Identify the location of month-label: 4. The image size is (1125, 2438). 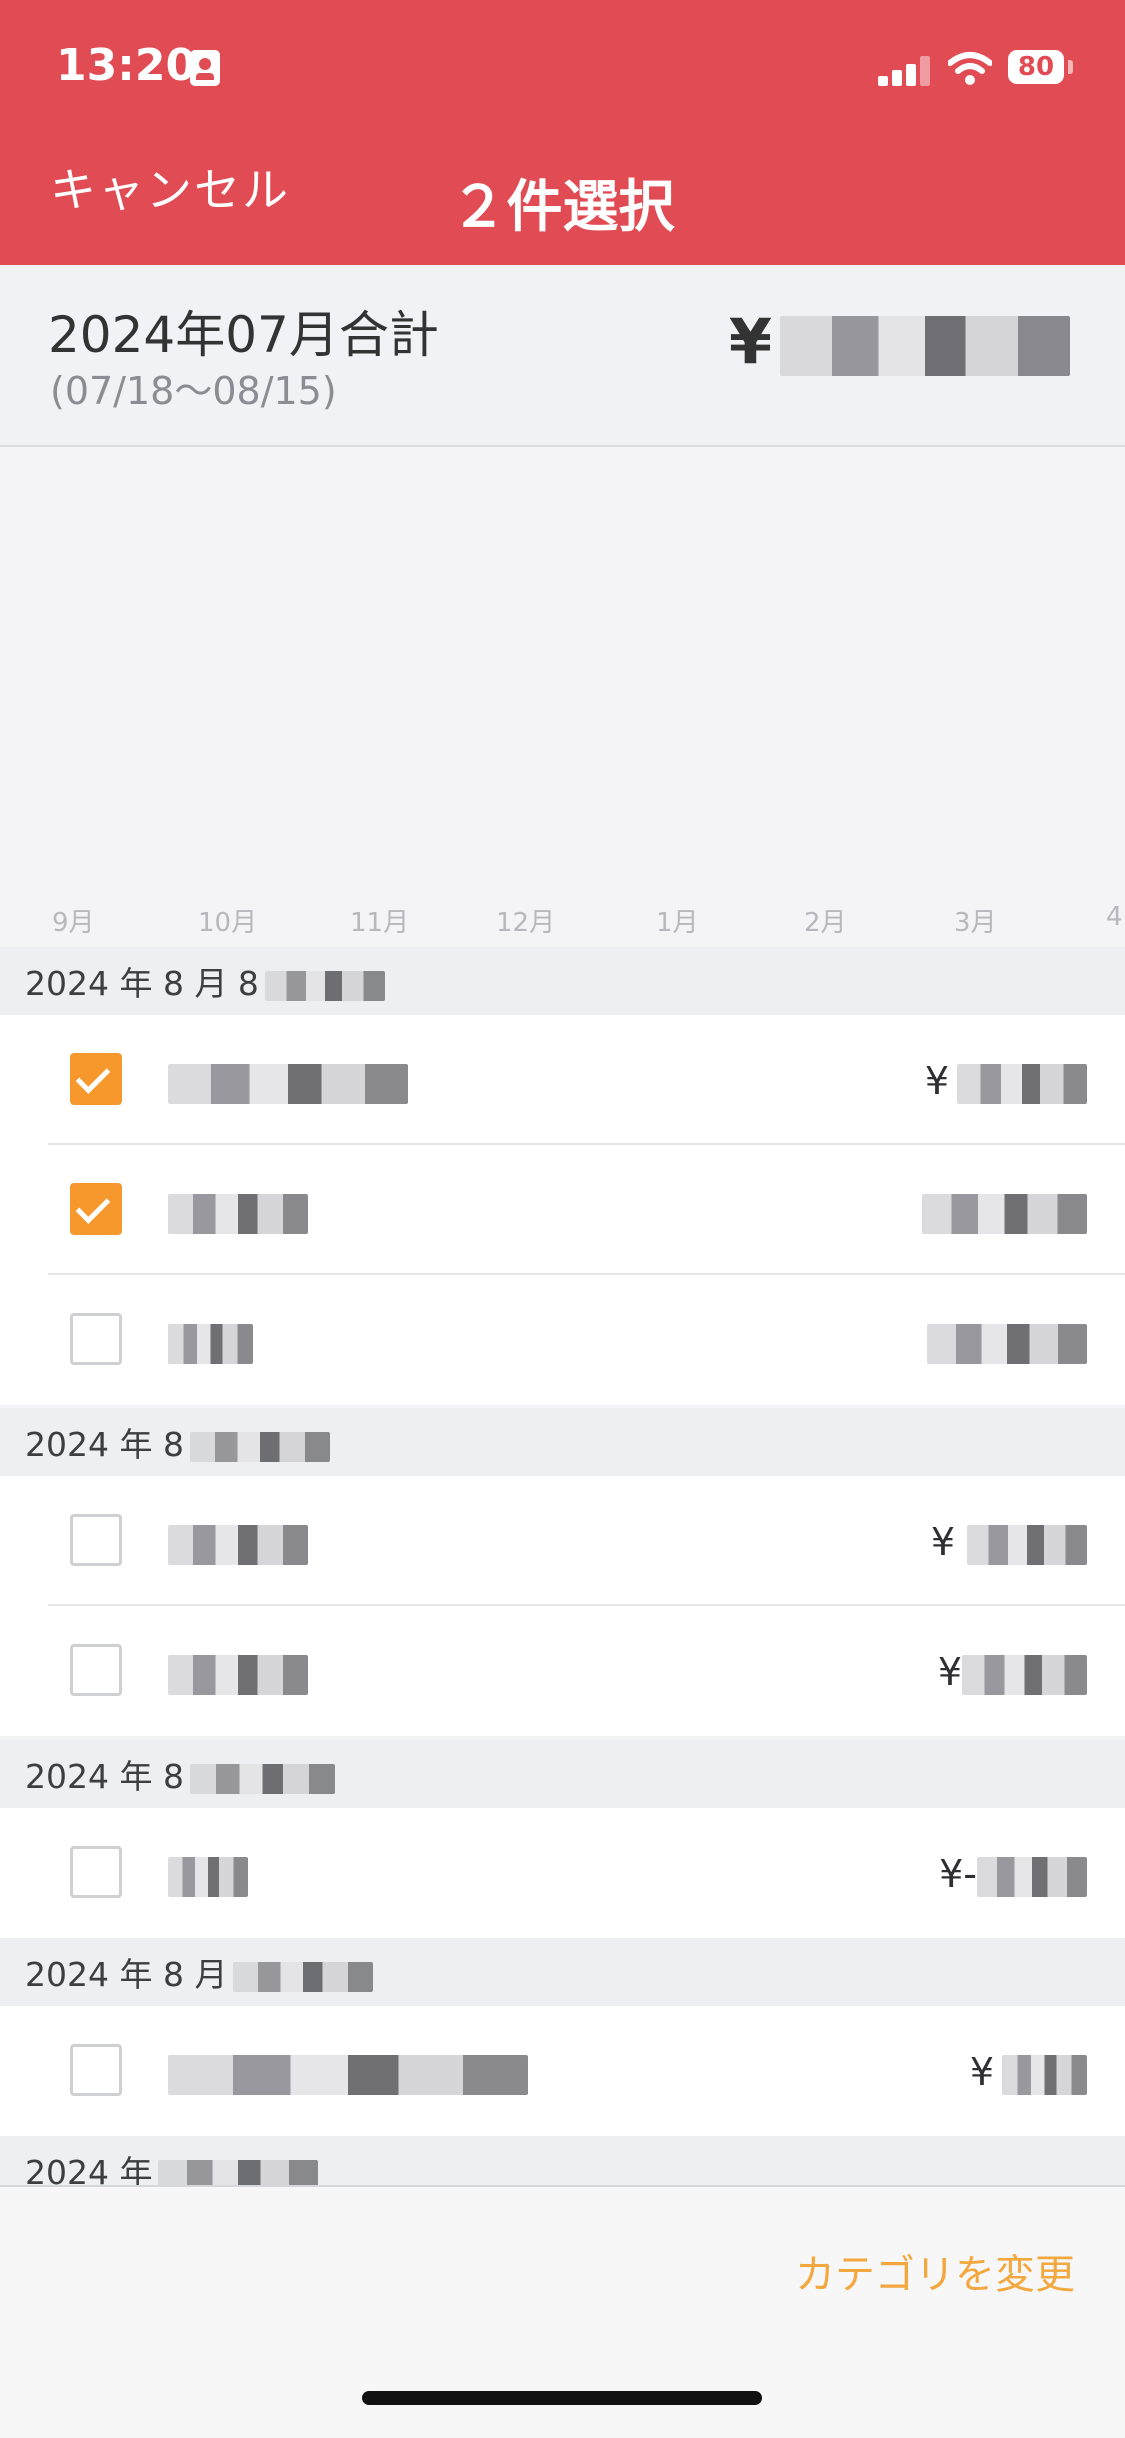
(1114, 917).